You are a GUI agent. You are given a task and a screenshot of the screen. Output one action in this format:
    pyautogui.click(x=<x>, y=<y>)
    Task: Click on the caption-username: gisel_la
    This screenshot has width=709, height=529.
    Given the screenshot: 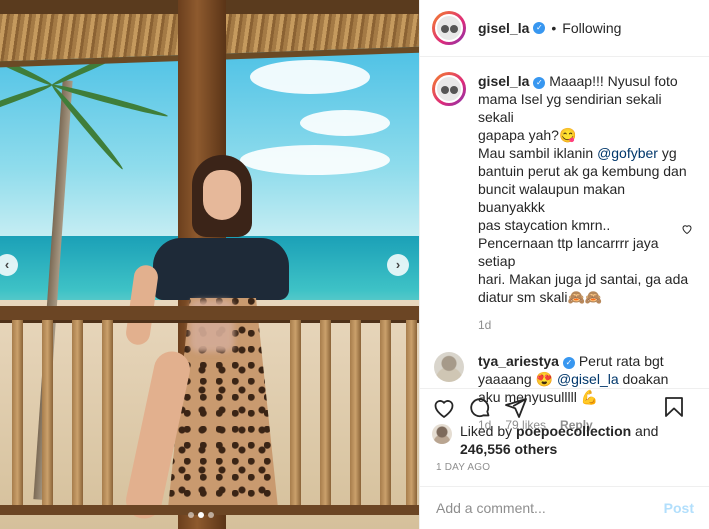 What is the action you would take?
    pyautogui.click(x=503, y=81)
    